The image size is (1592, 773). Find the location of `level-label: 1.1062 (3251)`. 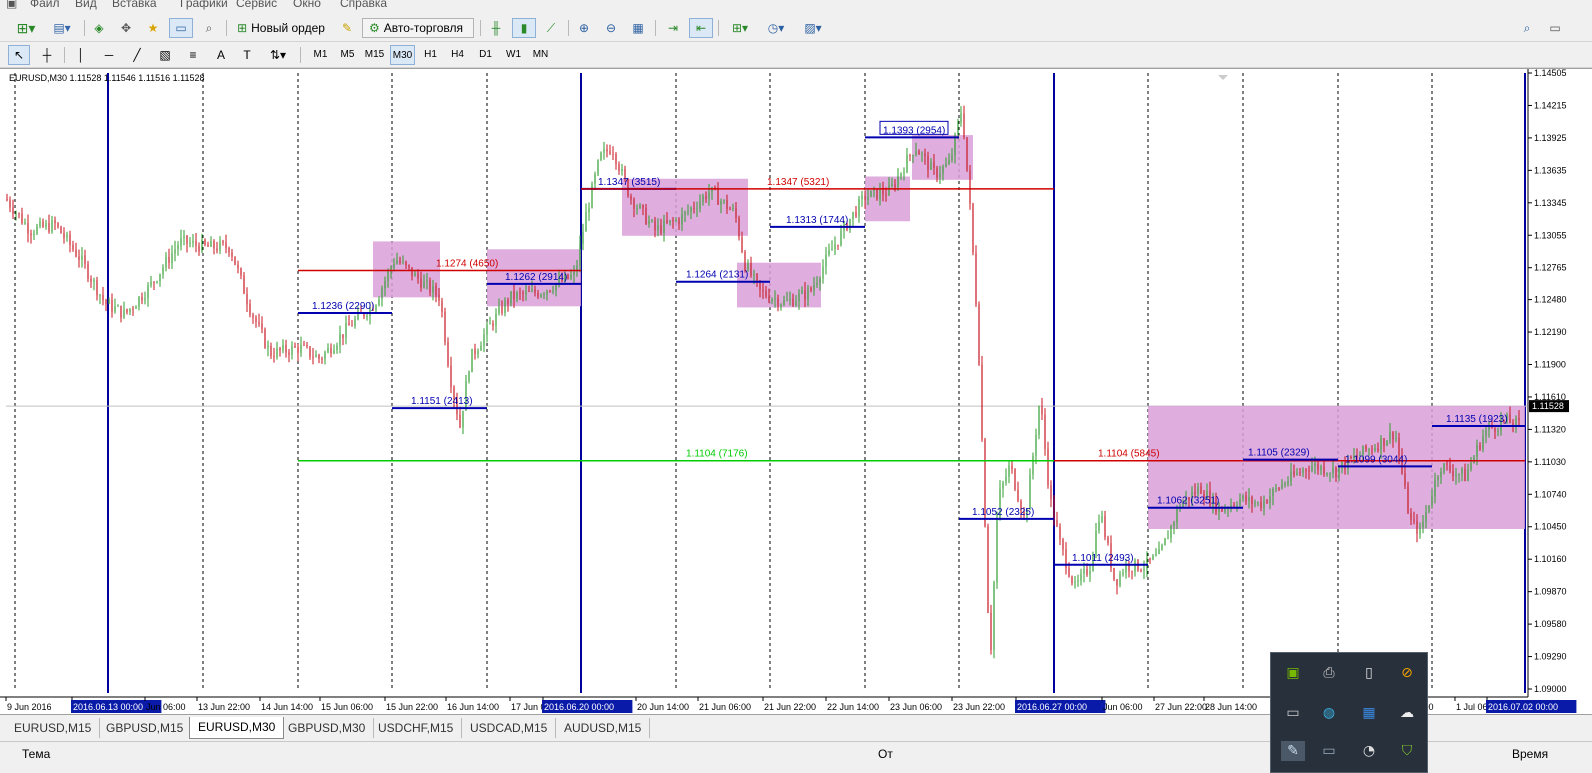

level-label: 1.1062 (3251) is located at coordinates (1188, 501).